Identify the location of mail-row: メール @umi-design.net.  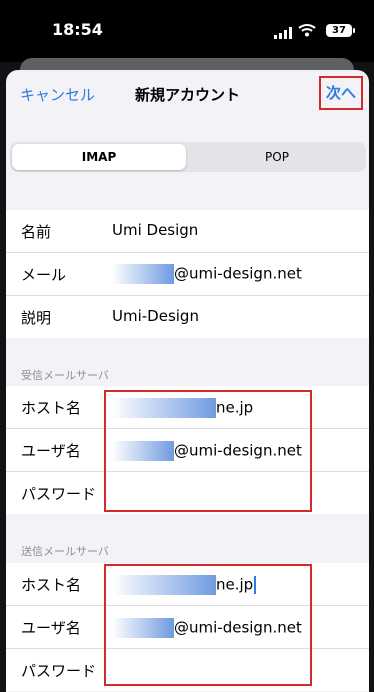
(187, 274).